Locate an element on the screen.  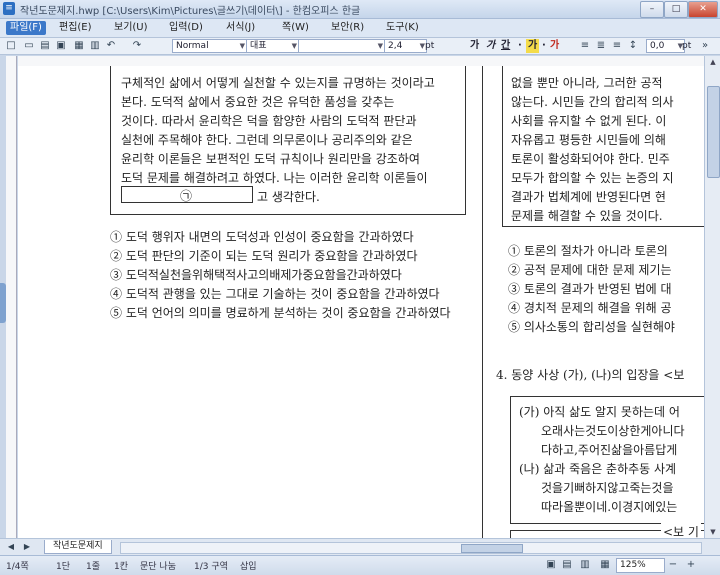
passage-line: 본다. 도덕적 삶에서 중요한 것은 유덕한 품성을 갖추는 is located at coordinates (258, 102).